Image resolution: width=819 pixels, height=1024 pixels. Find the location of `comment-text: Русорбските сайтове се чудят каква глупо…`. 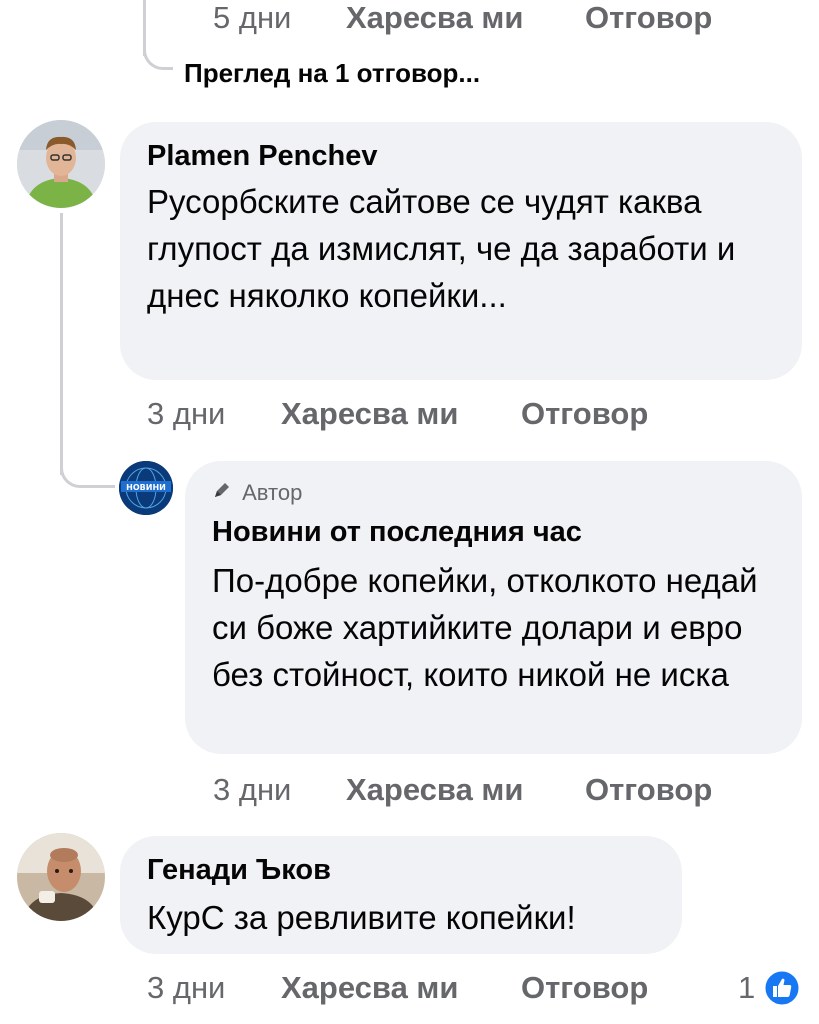

comment-text: Русорбските сайтове се чудят каква глупо… is located at coordinates (441, 248).